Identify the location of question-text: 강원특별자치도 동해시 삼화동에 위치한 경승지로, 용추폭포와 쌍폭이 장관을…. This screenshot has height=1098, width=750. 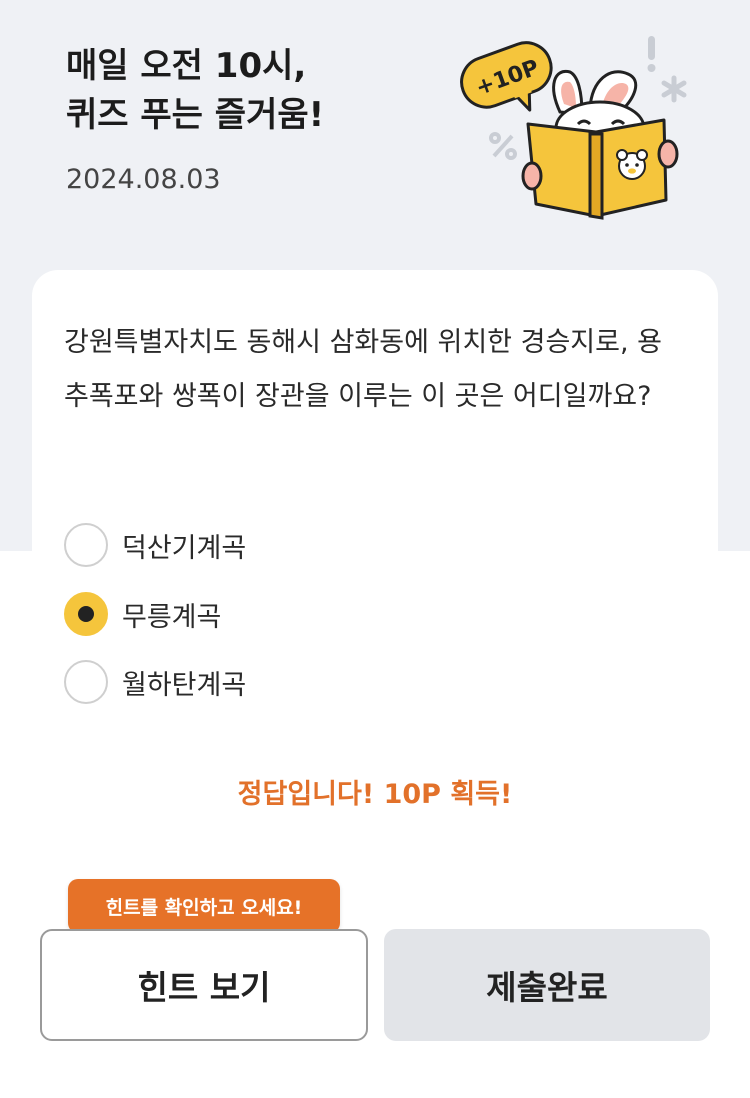
(363, 369).